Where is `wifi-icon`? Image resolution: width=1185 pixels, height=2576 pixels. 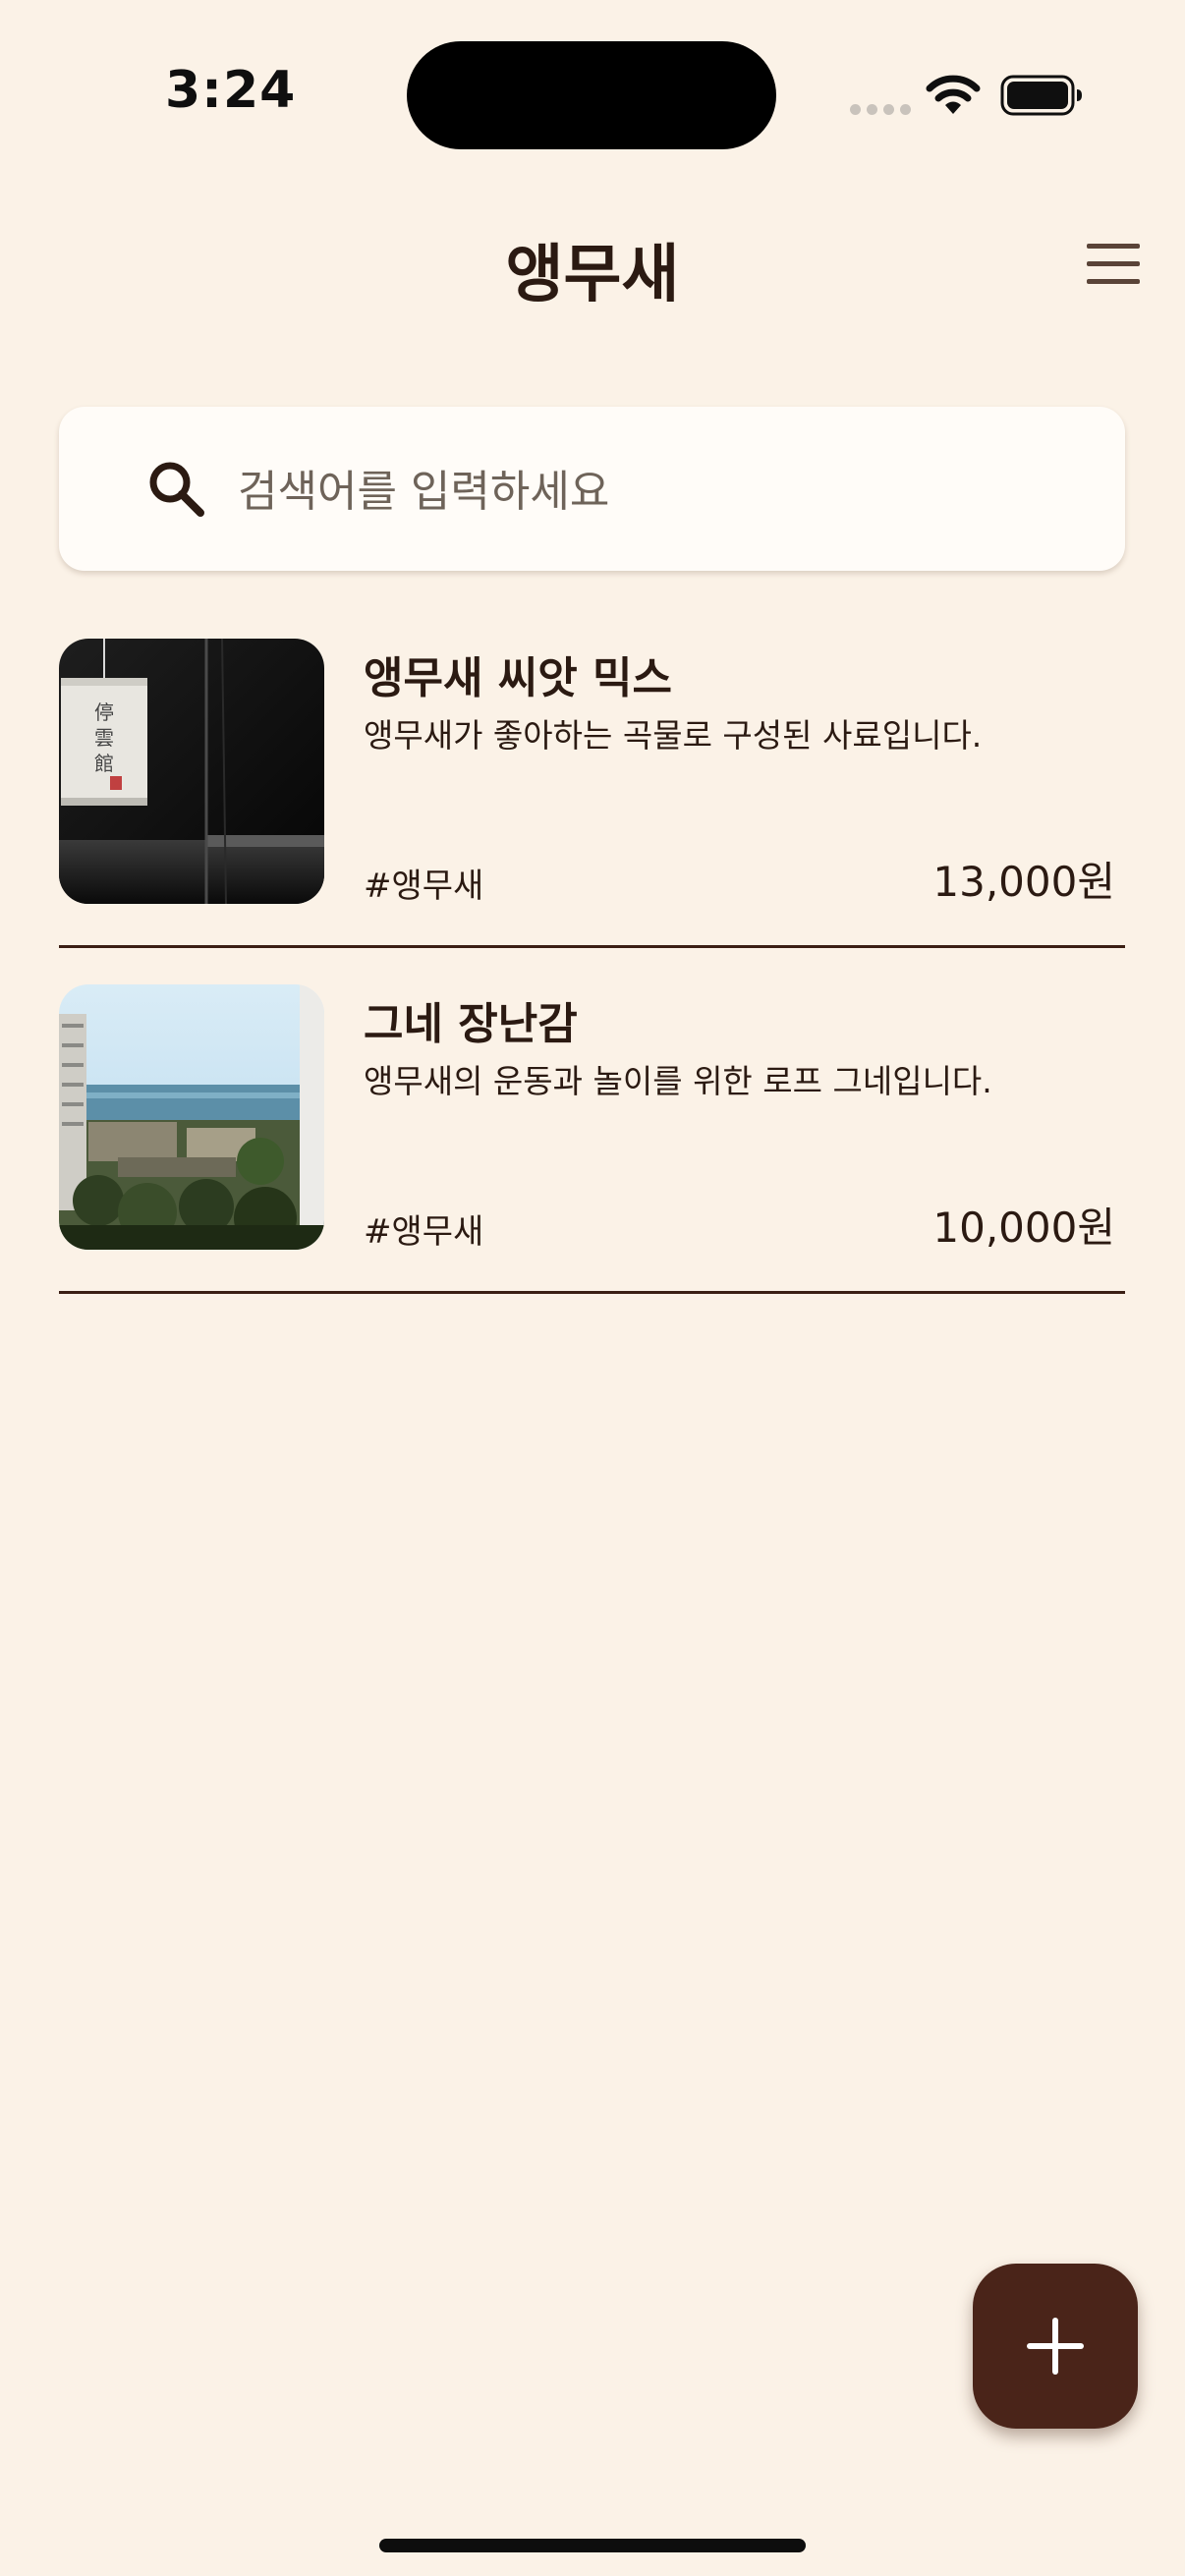 wifi-icon is located at coordinates (954, 94).